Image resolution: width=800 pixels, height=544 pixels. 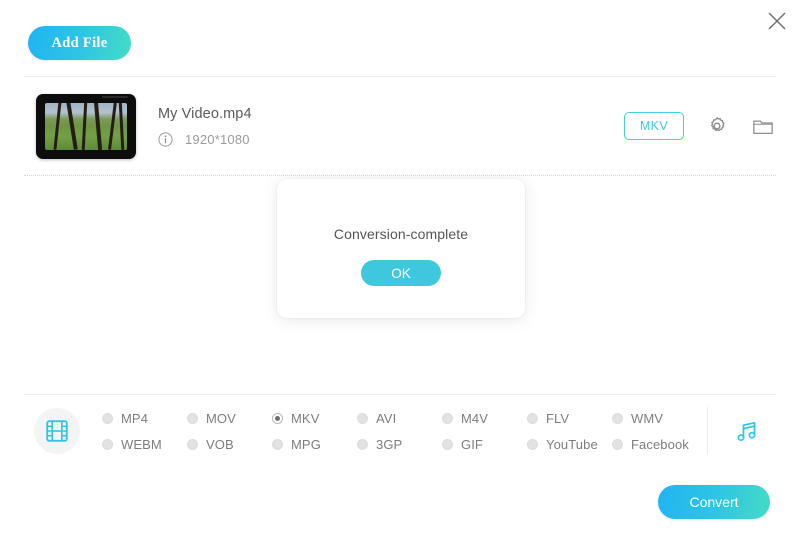 What do you see at coordinates (391, 139) in the screenshot?
I see `file-subline: 1920*1080` at bounding box center [391, 139].